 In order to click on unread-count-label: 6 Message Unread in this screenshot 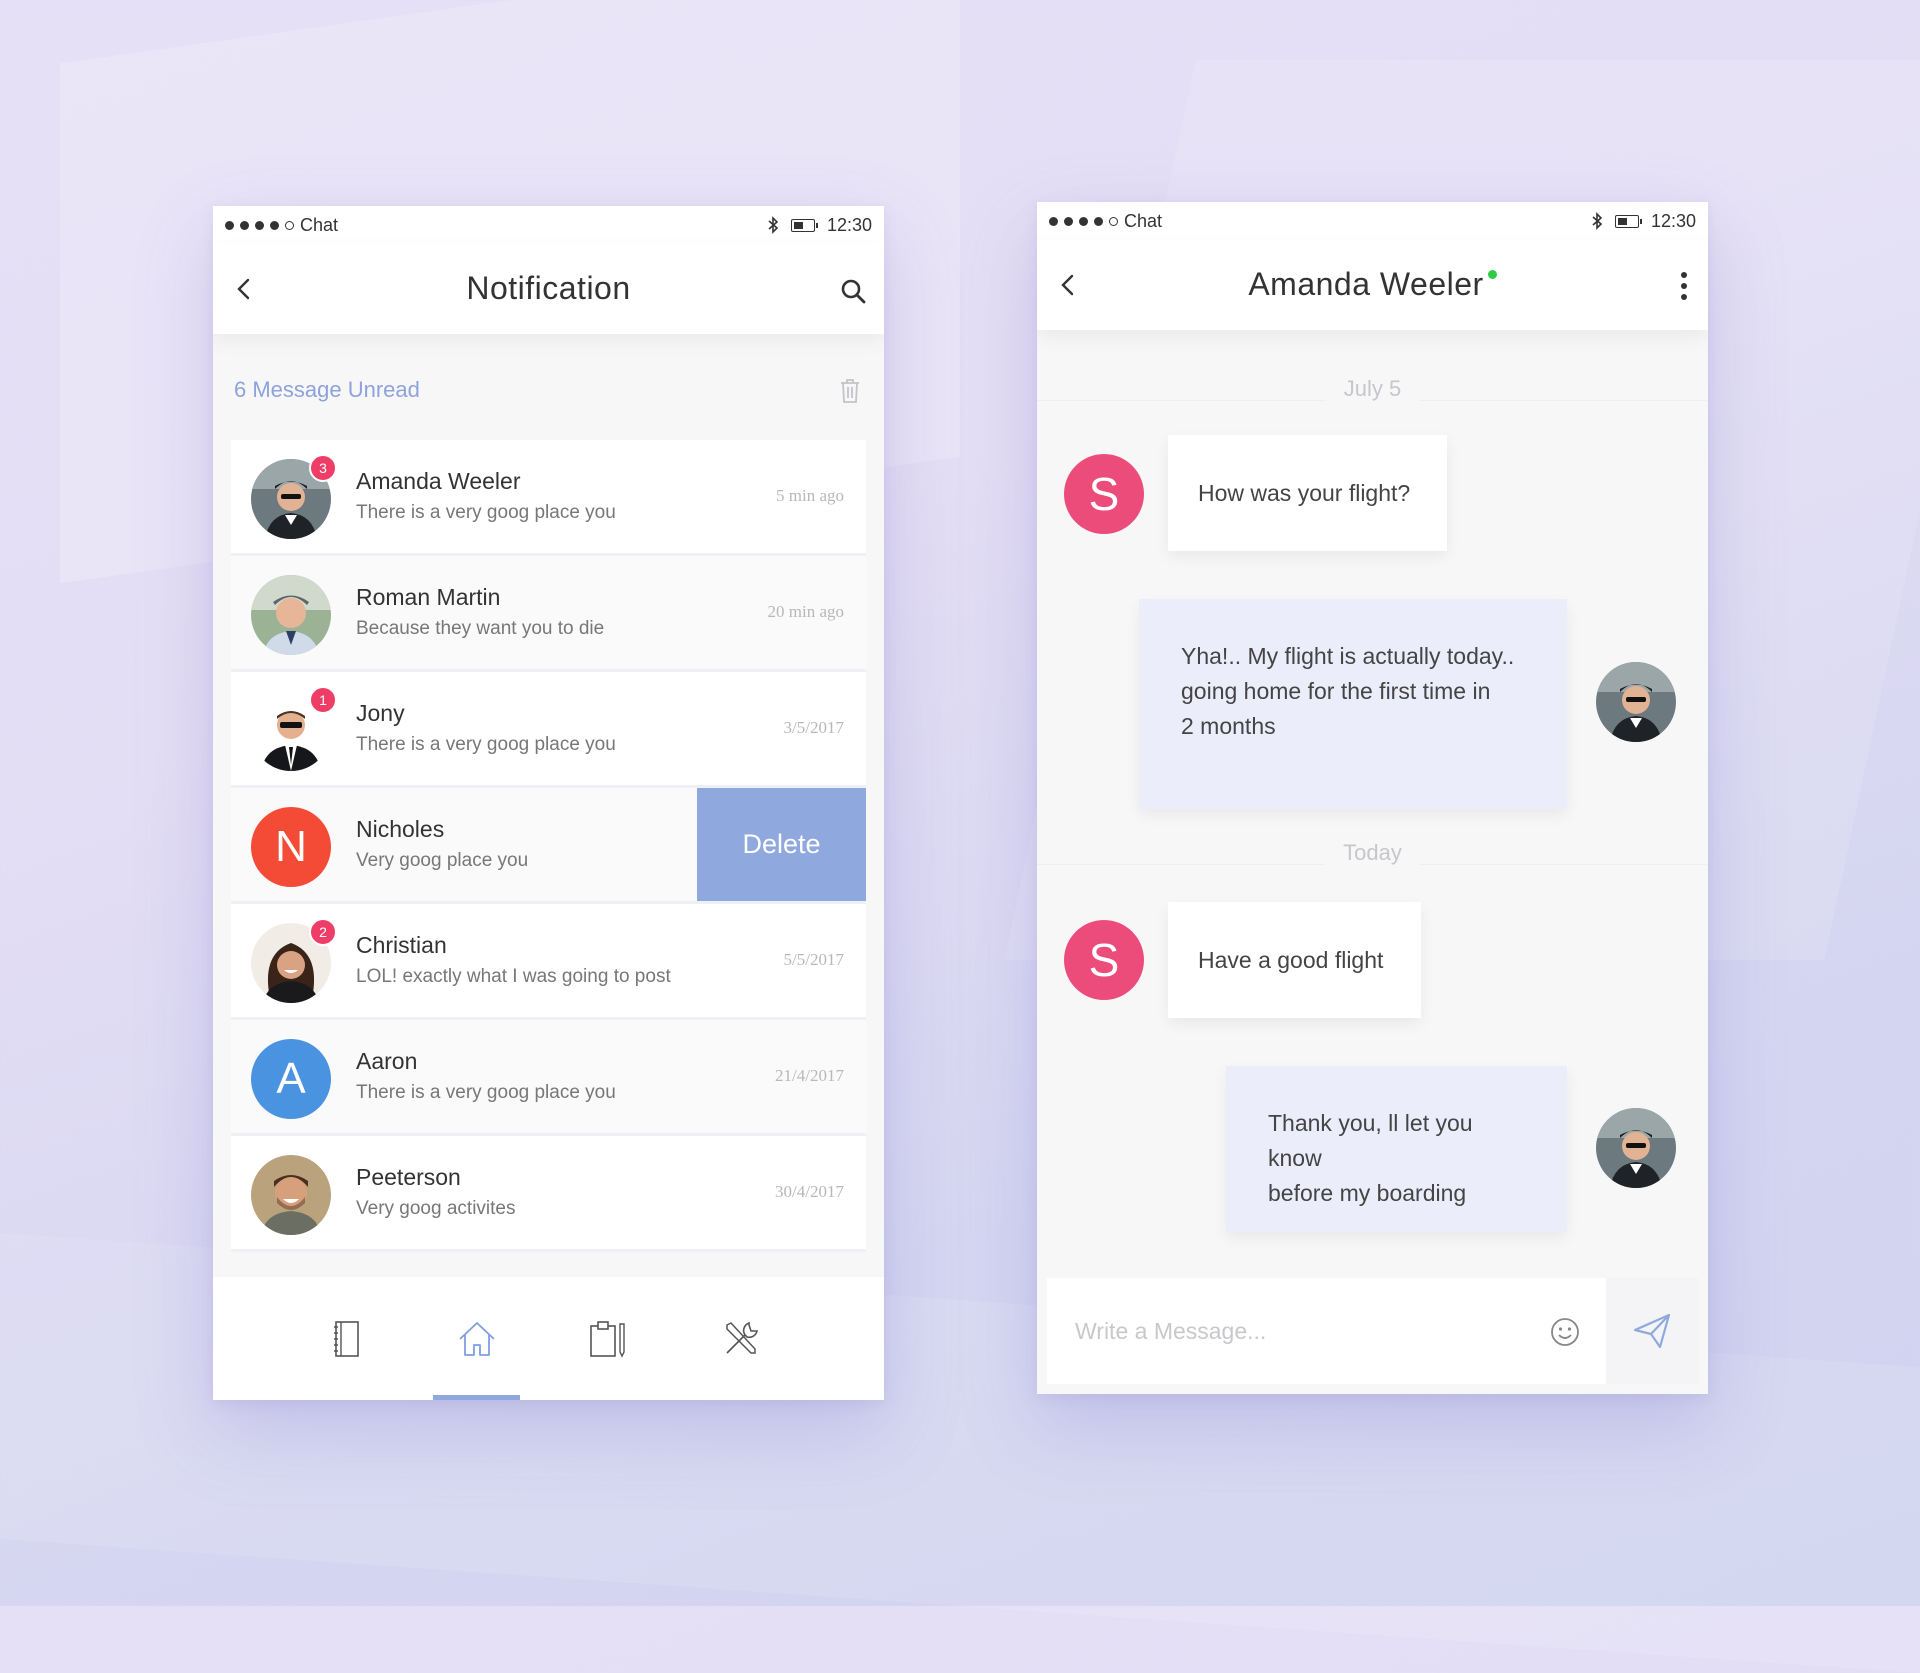, I will do `click(327, 389)`.